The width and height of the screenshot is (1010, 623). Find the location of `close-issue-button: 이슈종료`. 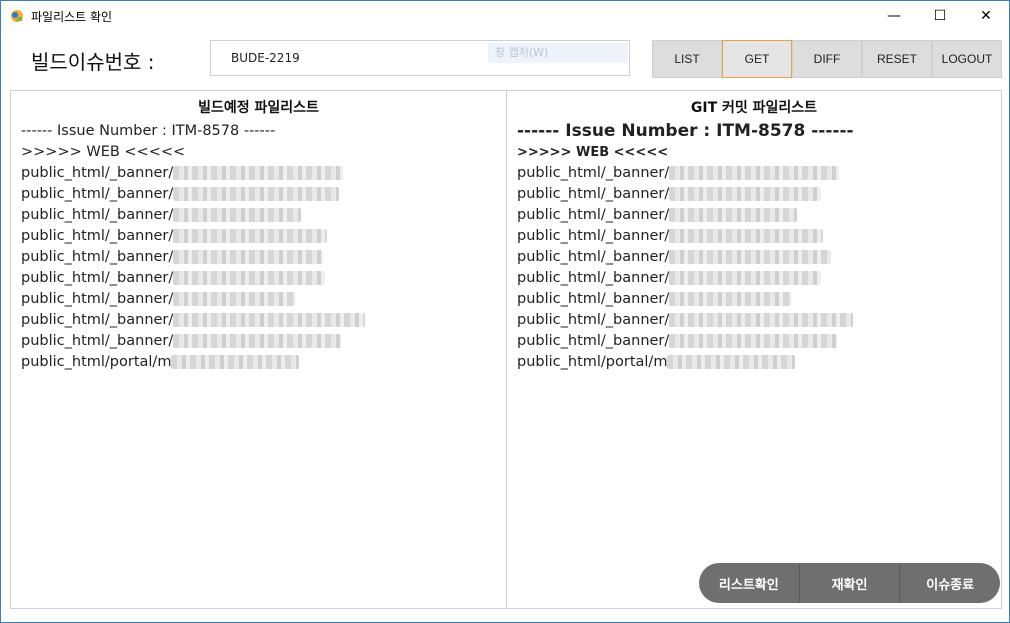

close-issue-button: 이슈종료 is located at coordinates (950, 583).